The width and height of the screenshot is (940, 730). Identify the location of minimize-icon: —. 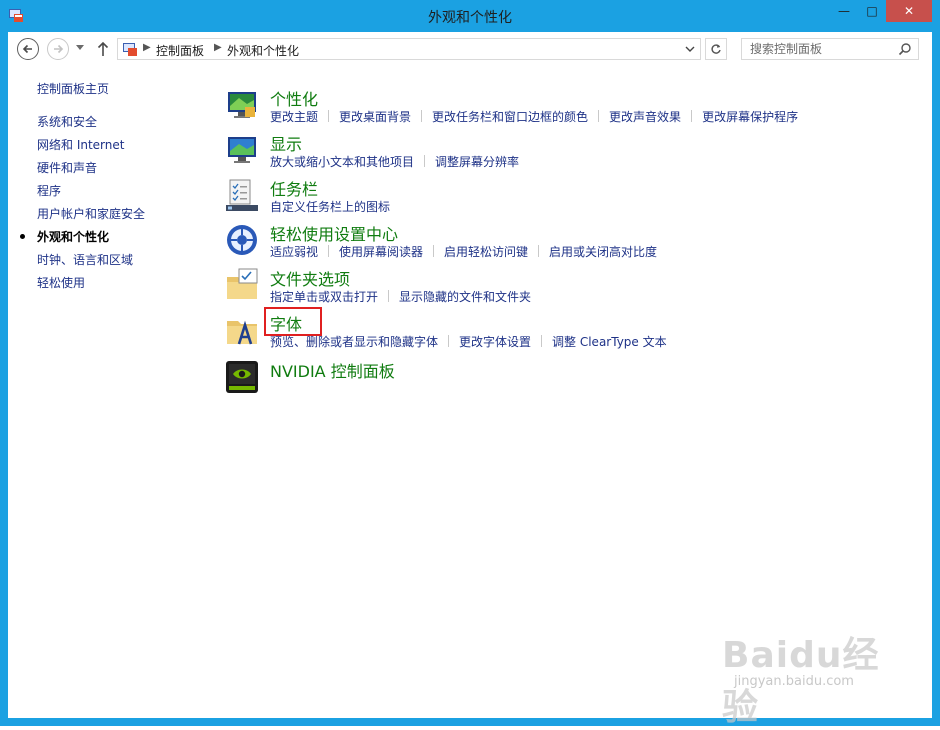
(844, 11).